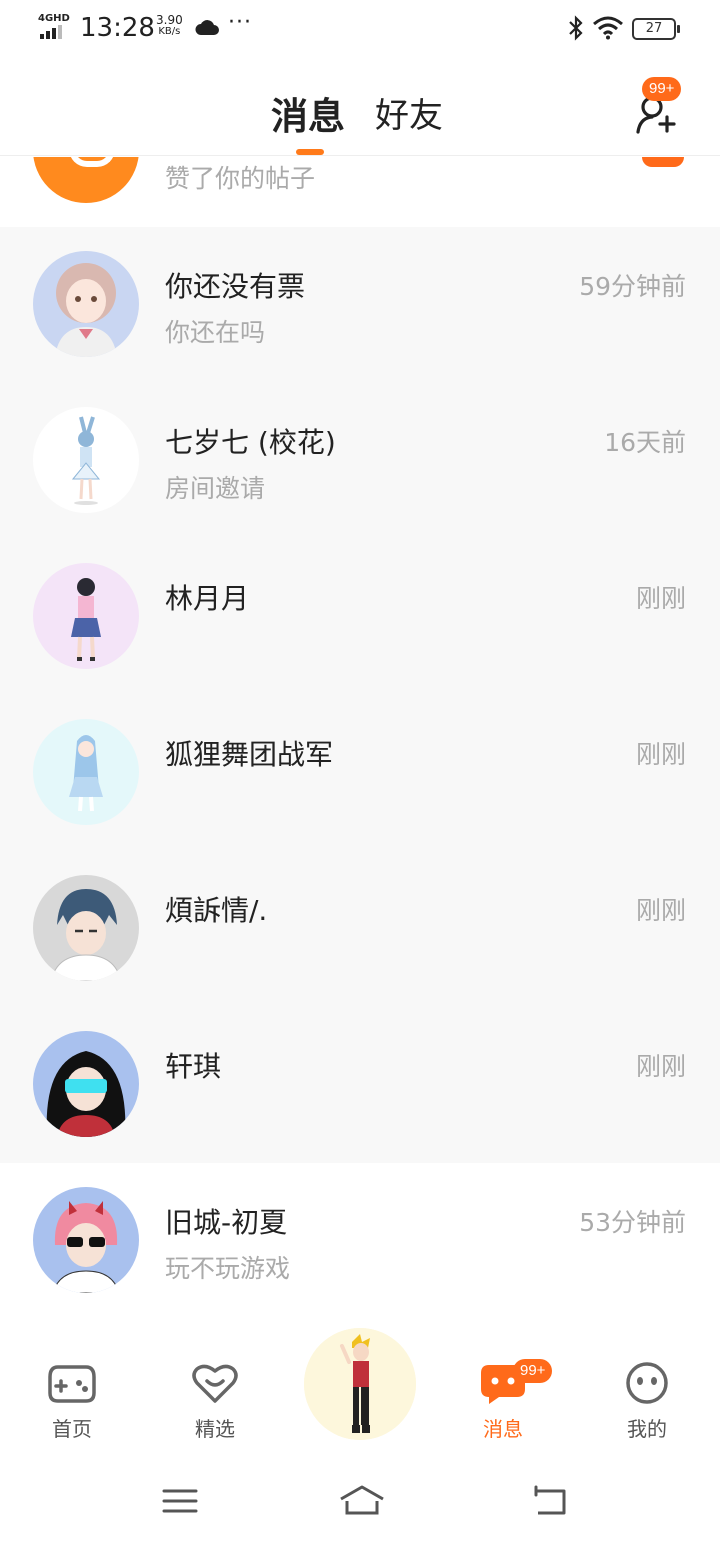 The width and height of the screenshot is (720, 1544). What do you see at coordinates (409, 112) in the screenshot?
I see `tab-friends: 好友` at bounding box center [409, 112].